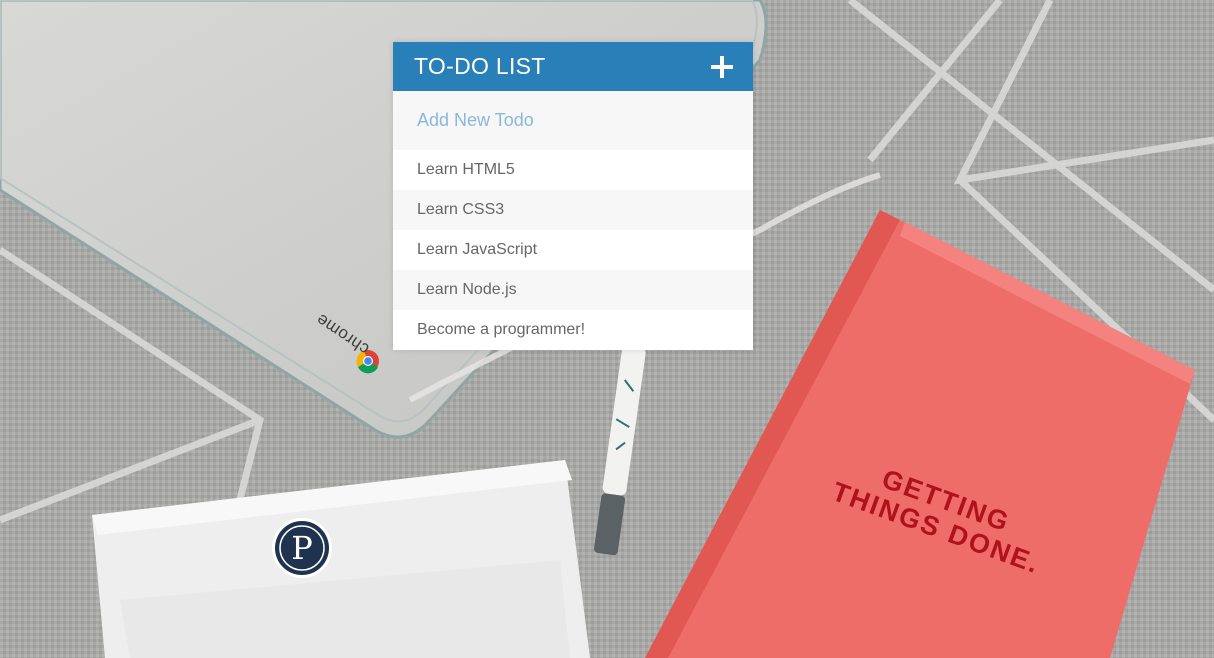 The image size is (1214, 658). I want to click on todo-item: Become a programmer!, so click(573, 330).